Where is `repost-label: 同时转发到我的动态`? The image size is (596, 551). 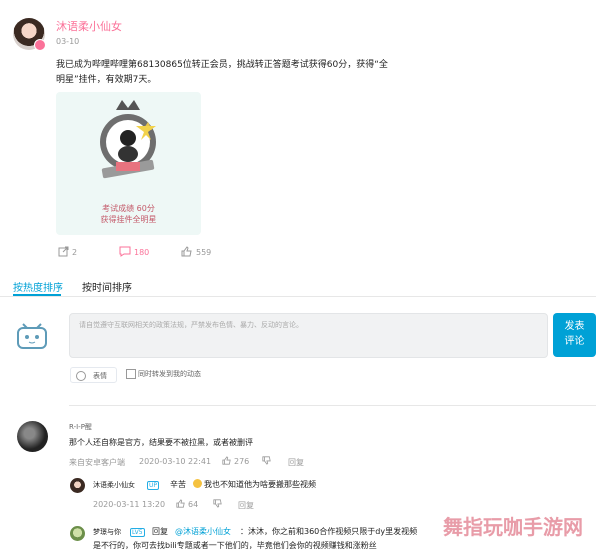
repost-label: 同时转发到我的动态 is located at coordinates (169, 374).